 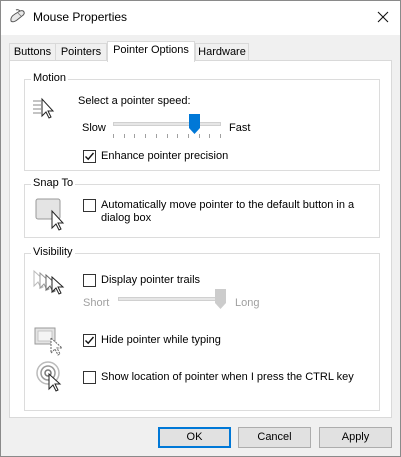 I want to click on tab-buttons: Buttons, so click(x=32, y=52).